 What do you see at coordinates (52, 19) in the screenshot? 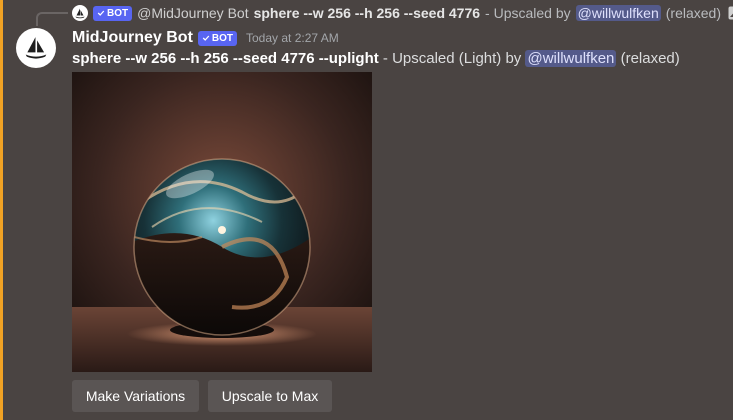
I see `reply-connector-line` at bounding box center [52, 19].